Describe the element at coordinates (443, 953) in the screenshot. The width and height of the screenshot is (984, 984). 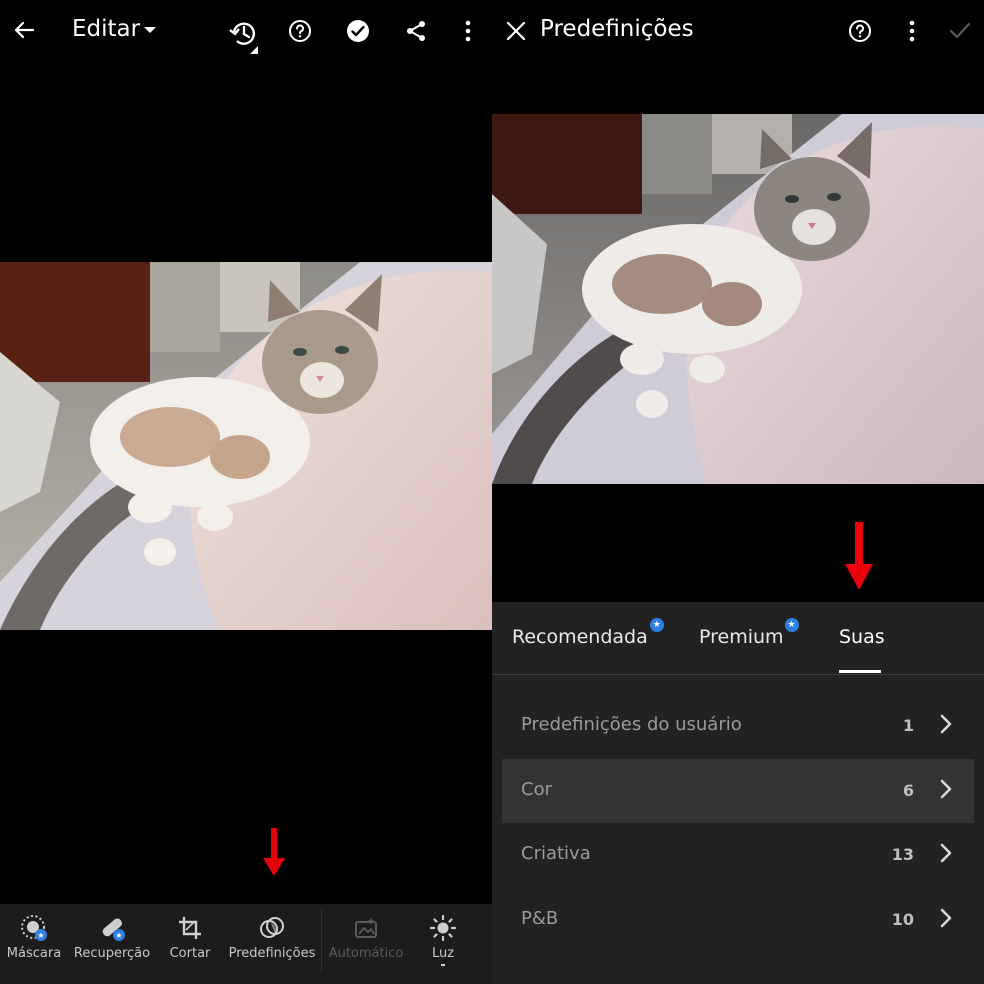
I see `tool-light-label: Luz` at that location.